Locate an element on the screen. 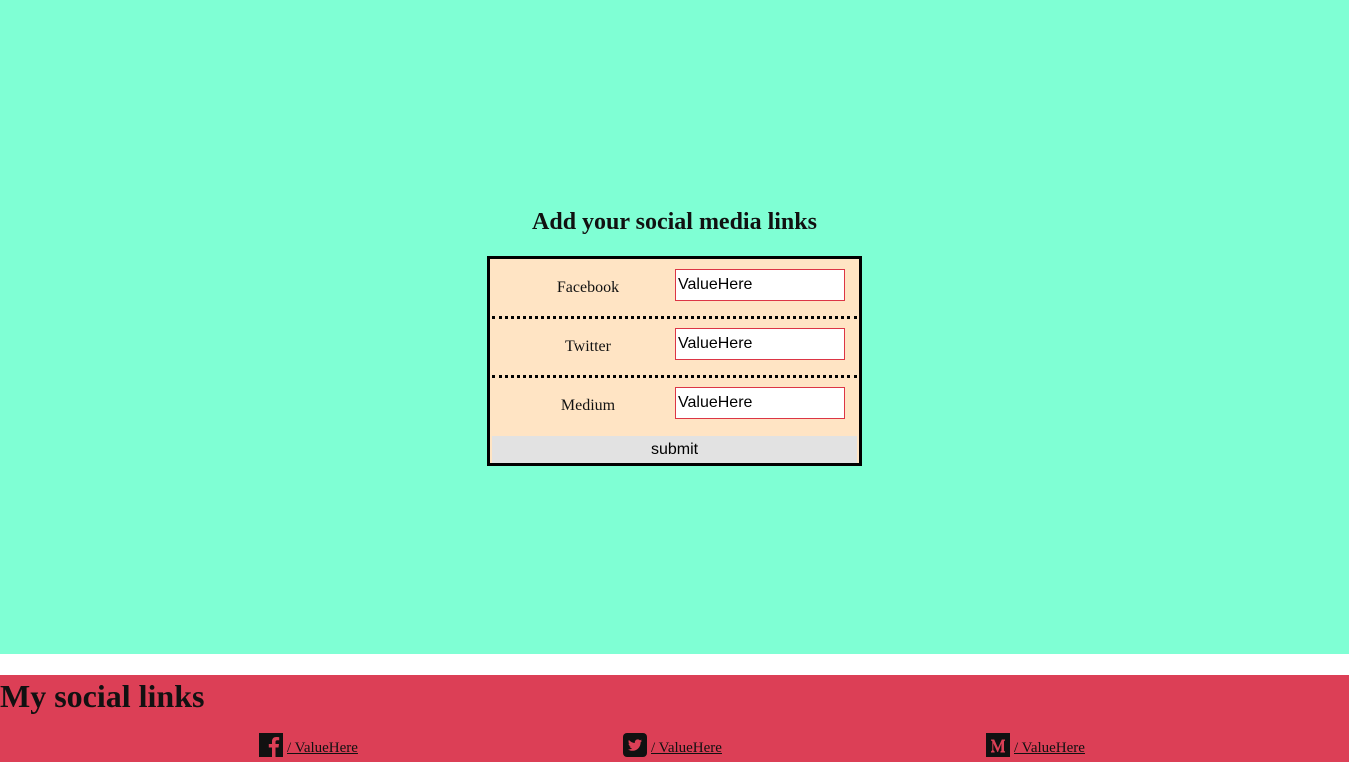 This screenshot has width=1349, height=762. facebook-link: / ValueHere is located at coordinates (308, 747).